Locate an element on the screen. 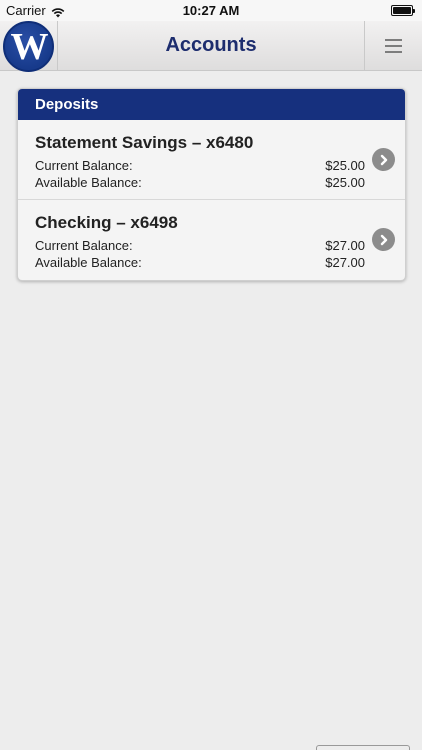 The image size is (422, 750). available-balance-value: $27.00 is located at coordinates (345, 262).